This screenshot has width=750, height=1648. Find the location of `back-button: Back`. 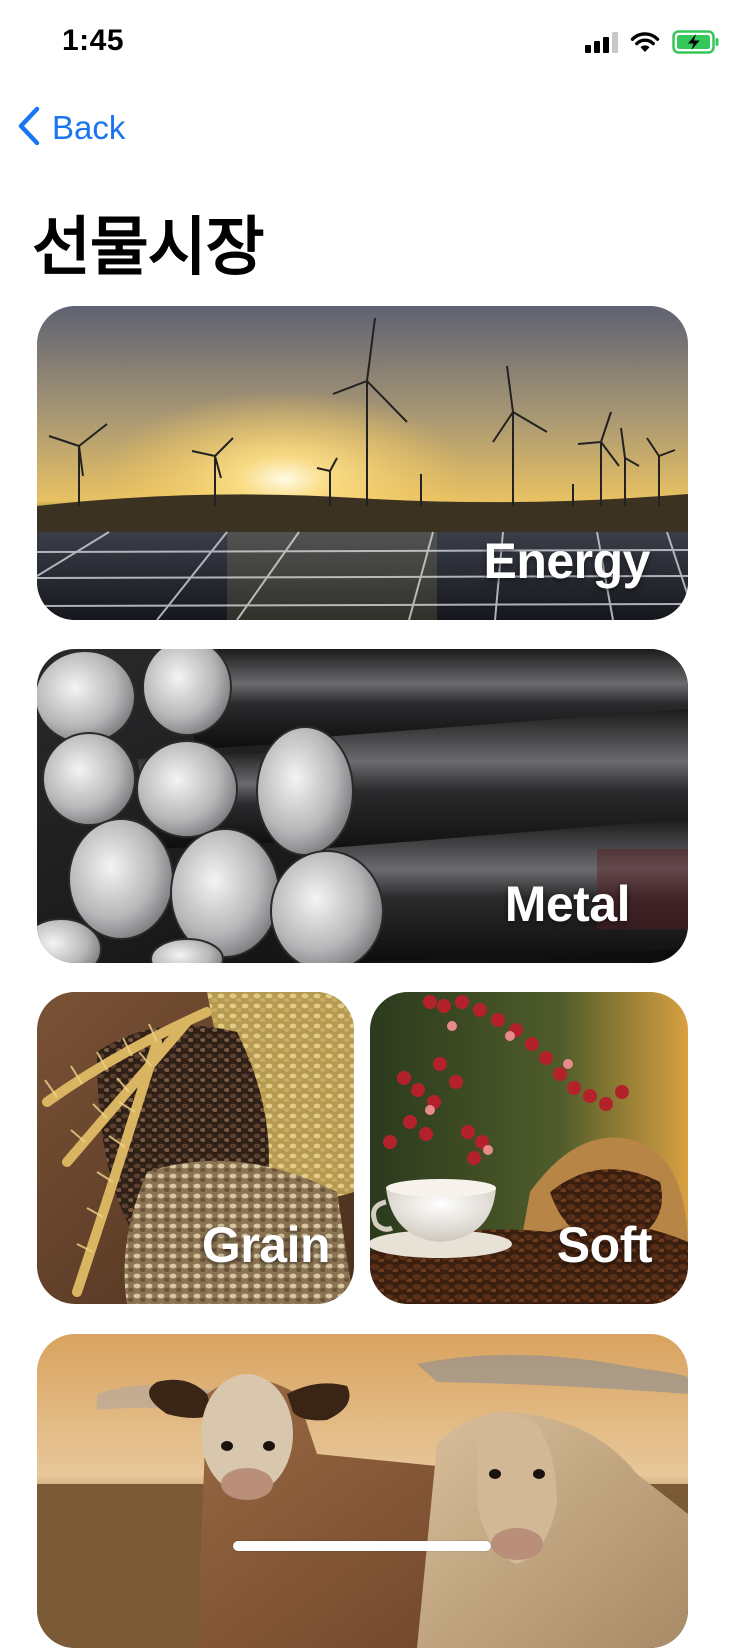

back-button: Back is located at coordinates (70, 128).